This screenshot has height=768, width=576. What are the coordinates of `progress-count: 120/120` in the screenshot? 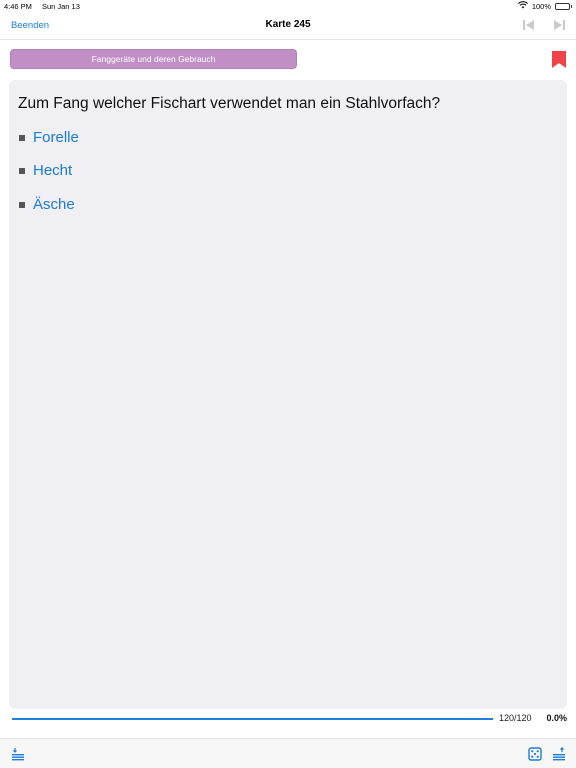 It's located at (515, 718).